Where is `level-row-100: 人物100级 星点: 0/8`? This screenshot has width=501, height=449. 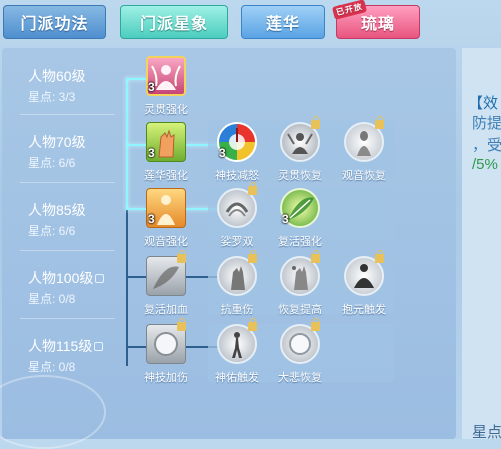 level-row-100: 人物100级 星点: 0/8 is located at coordinates (61, 296).